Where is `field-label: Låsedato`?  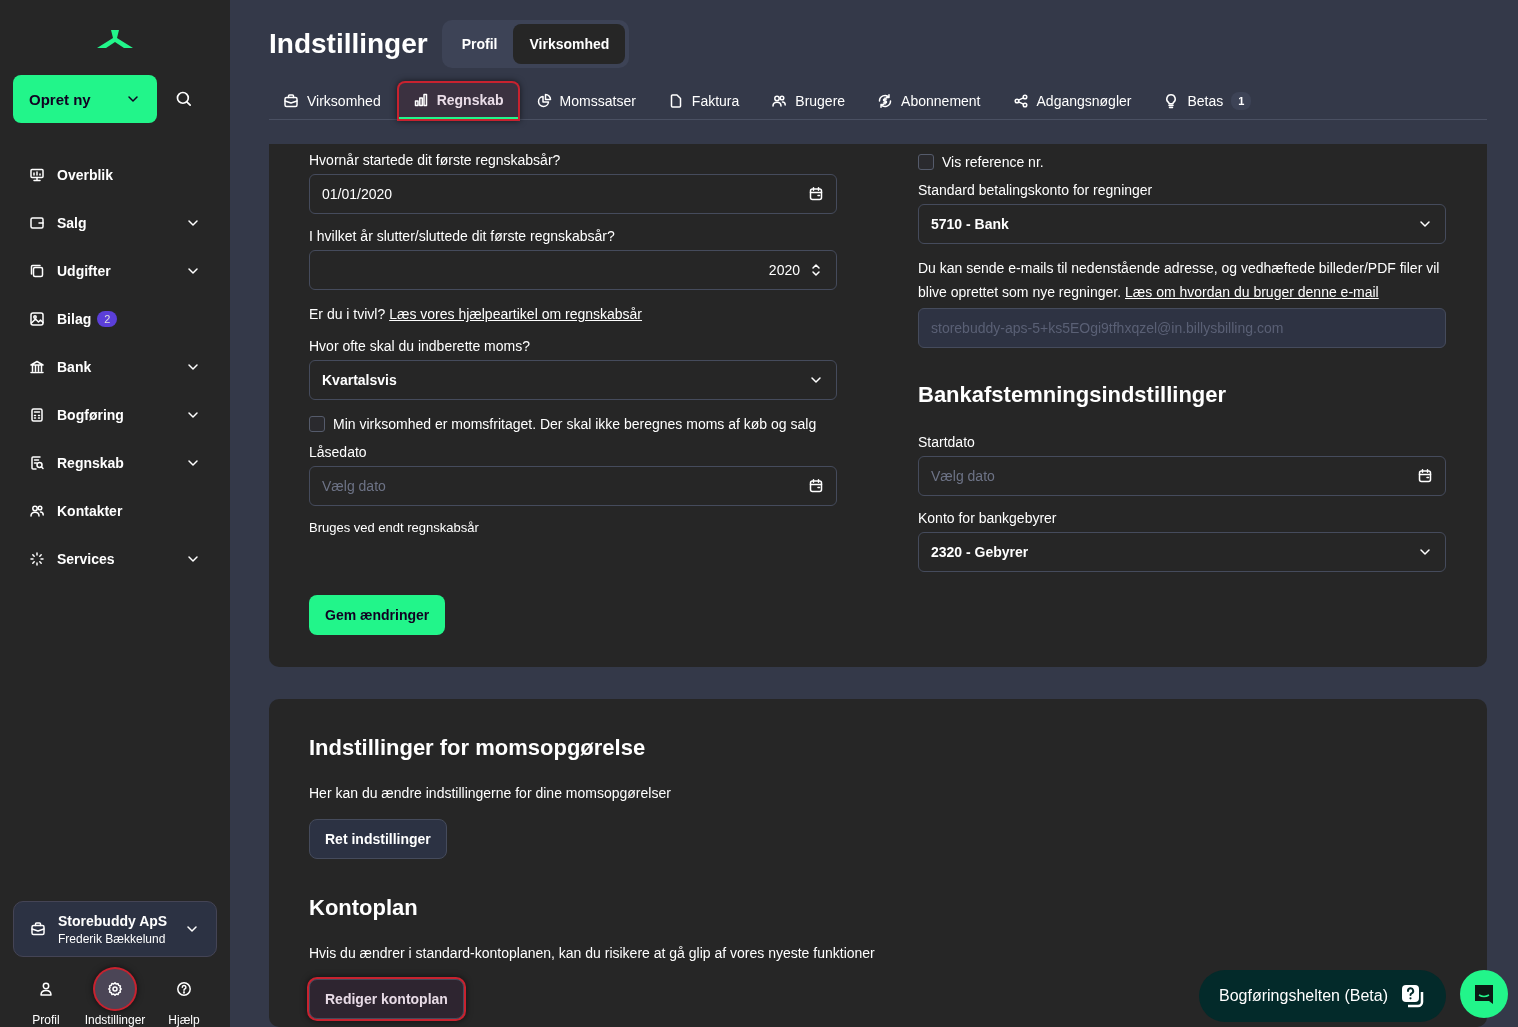 field-label: Låsedato is located at coordinates (338, 452).